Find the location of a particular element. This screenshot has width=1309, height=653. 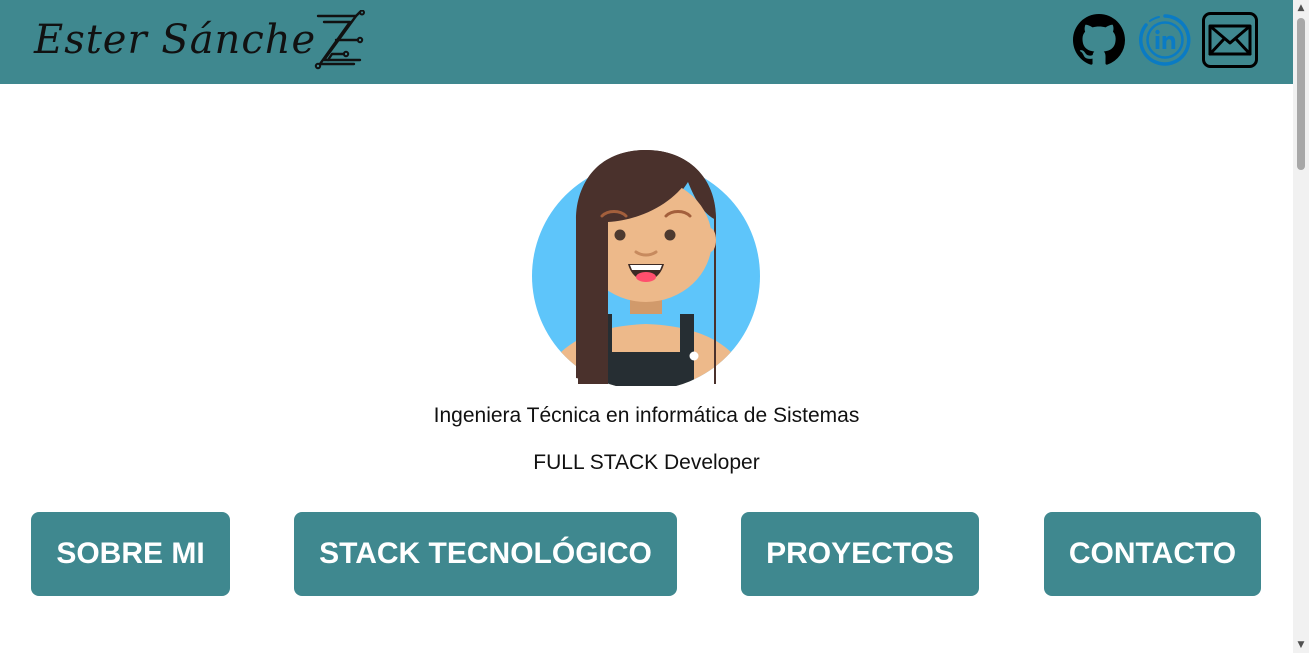

profile-title: FULL STACK Developer is located at coordinates (646, 462).